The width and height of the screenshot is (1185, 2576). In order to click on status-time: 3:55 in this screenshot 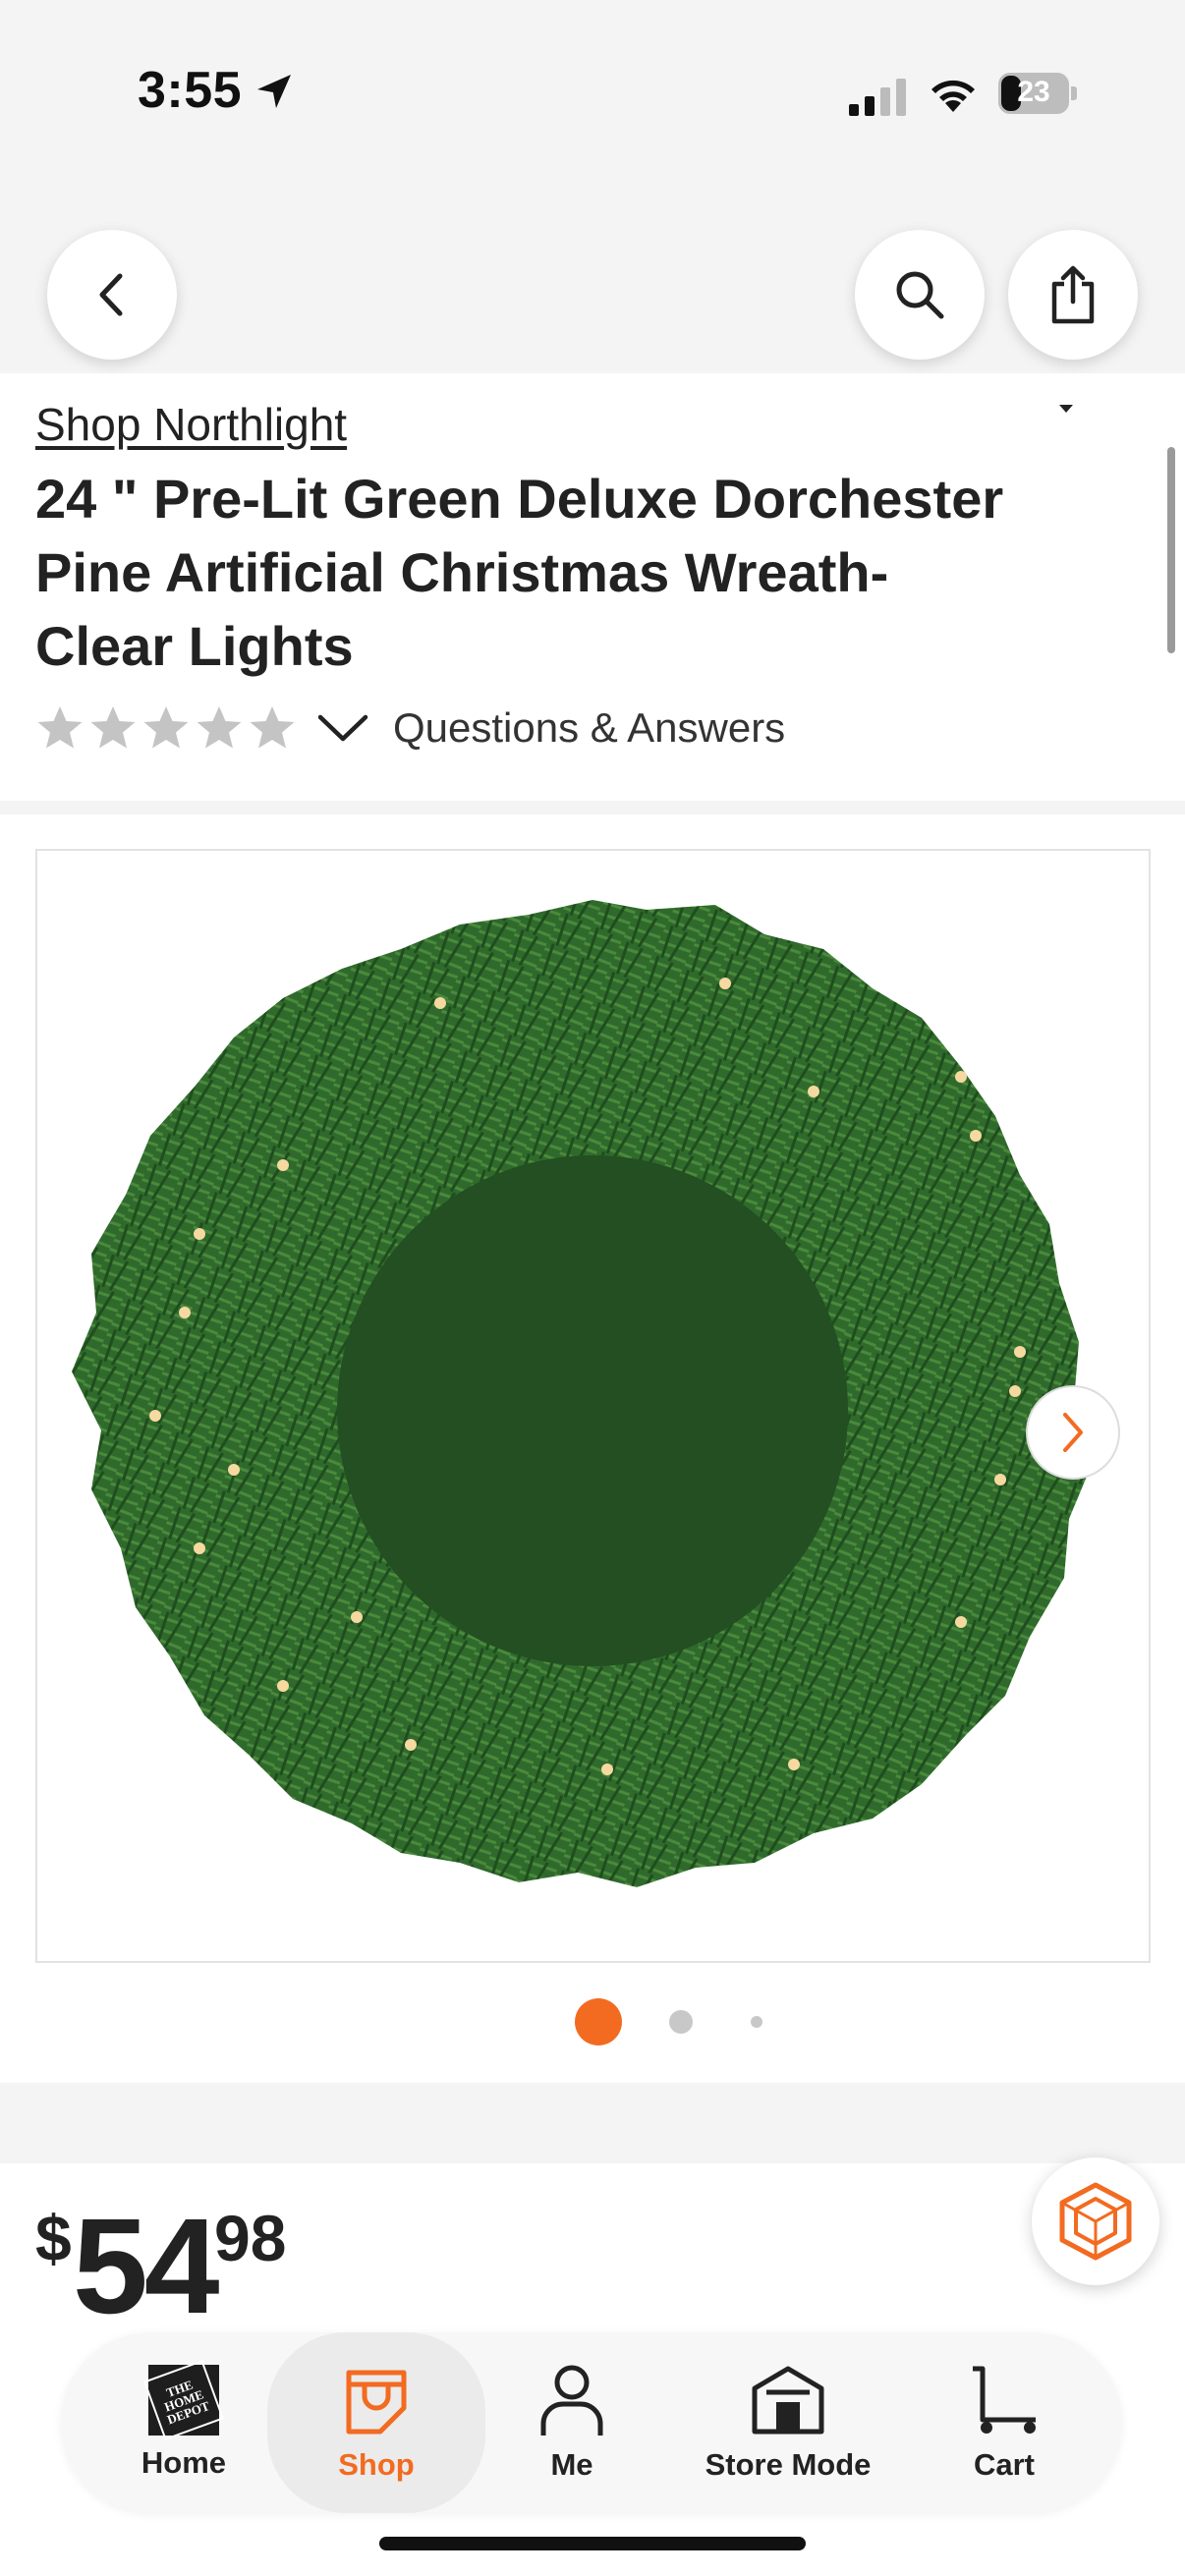, I will do `click(191, 90)`.